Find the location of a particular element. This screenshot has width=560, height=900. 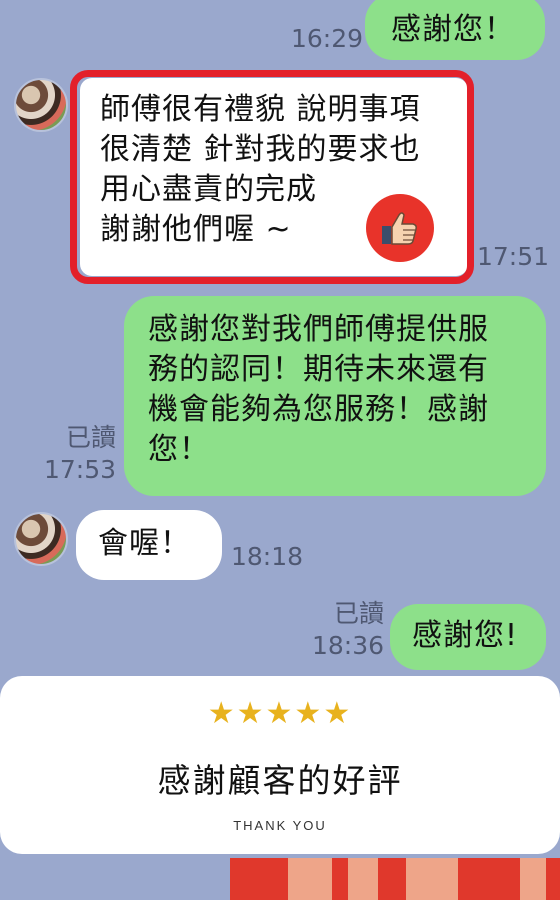

card-subtitle: THANK YOU is located at coordinates (280, 825).